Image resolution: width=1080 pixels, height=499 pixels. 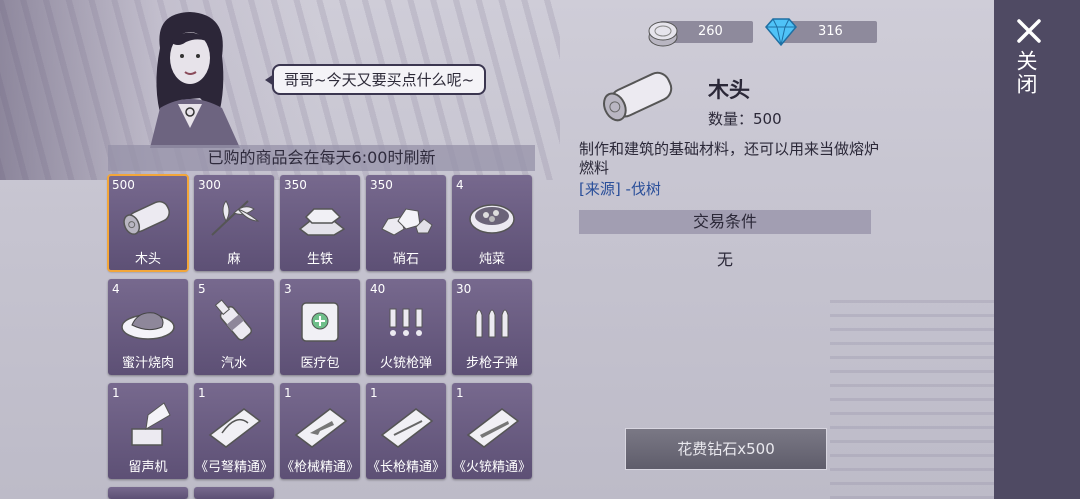 What do you see at coordinates (492, 323) in the screenshot?
I see `rifle-ammo-icon` at bounding box center [492, 323].